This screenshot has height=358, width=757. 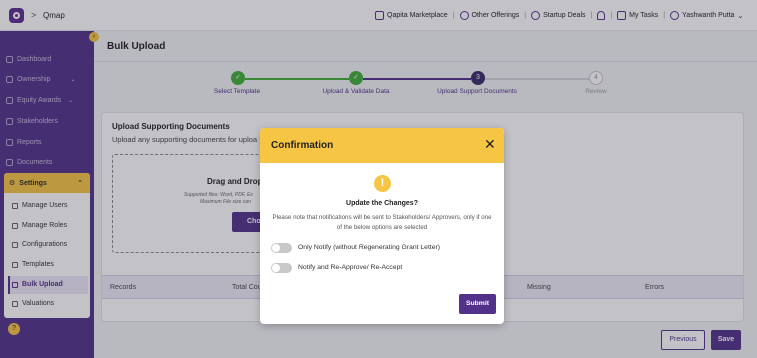 I want to click on notify-reapprove-toggle, so click(x=281, y=268).